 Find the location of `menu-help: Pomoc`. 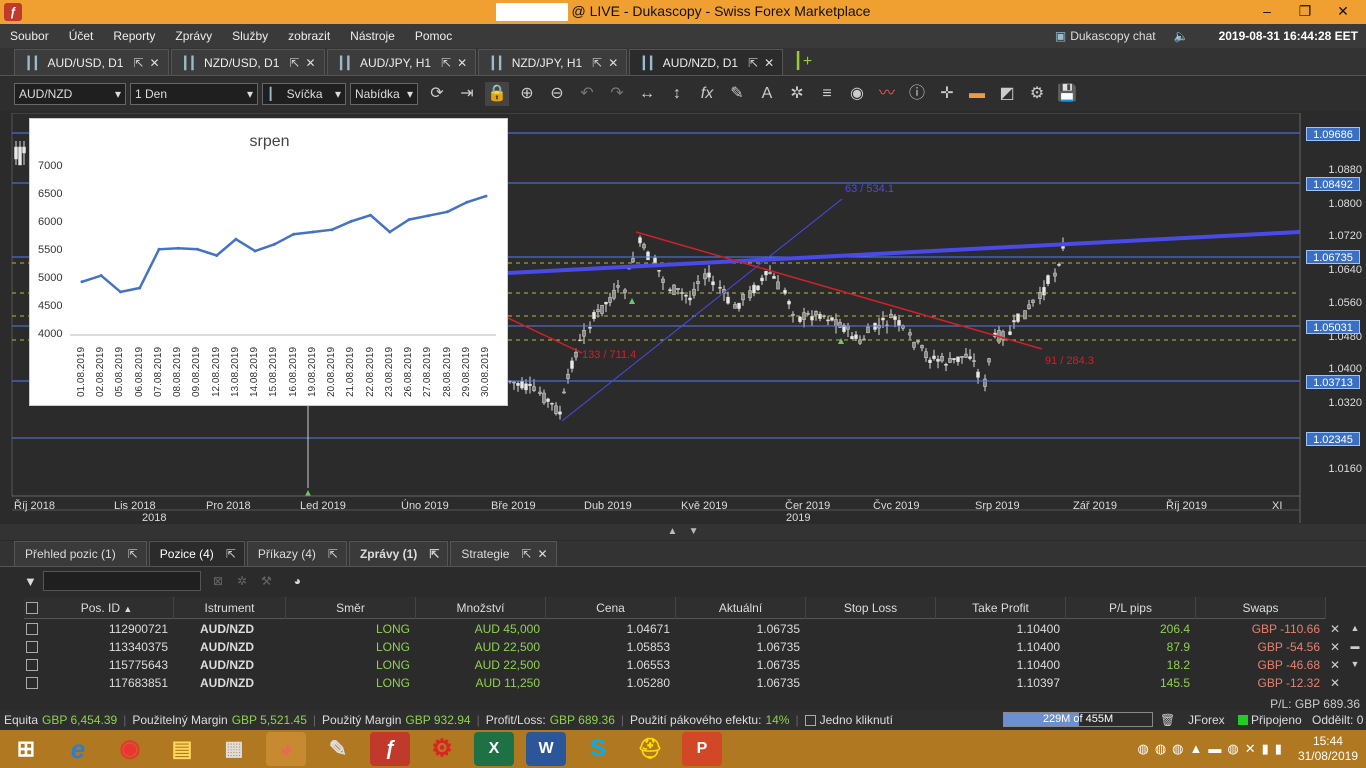

menu-help: Pomoc is located at coordinates (433, 36).